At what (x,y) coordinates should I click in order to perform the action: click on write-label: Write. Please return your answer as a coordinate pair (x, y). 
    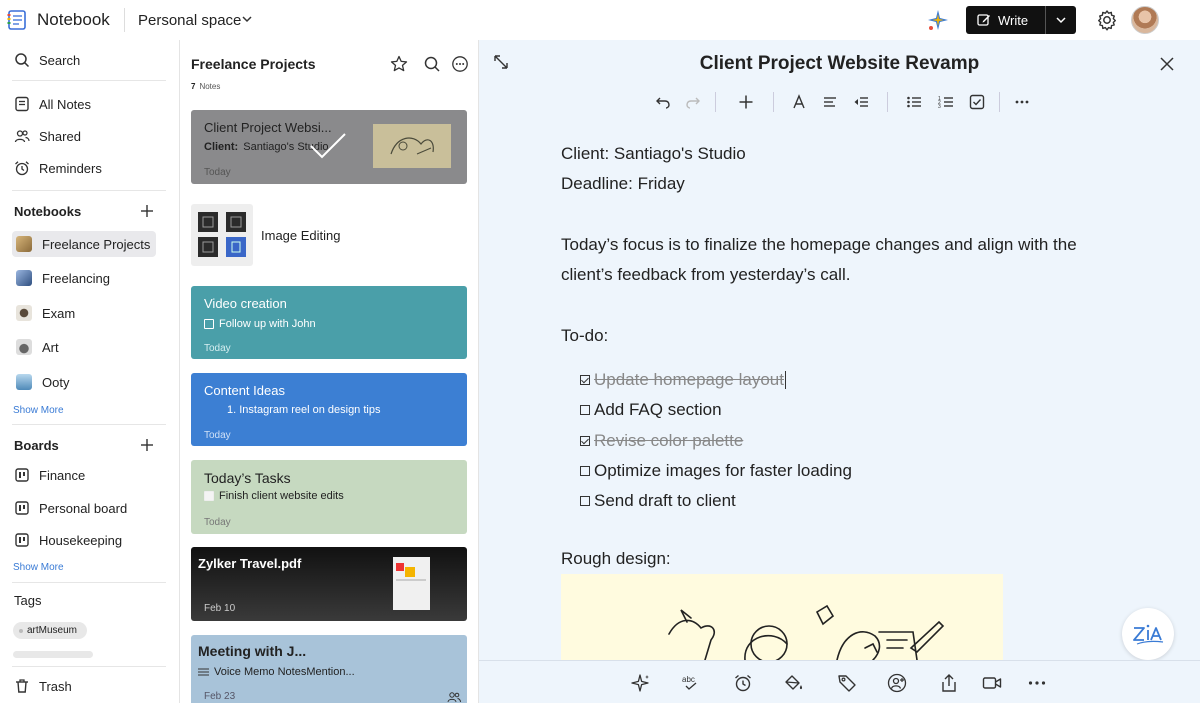
    Looking at the image, I should click on (1013, 20).